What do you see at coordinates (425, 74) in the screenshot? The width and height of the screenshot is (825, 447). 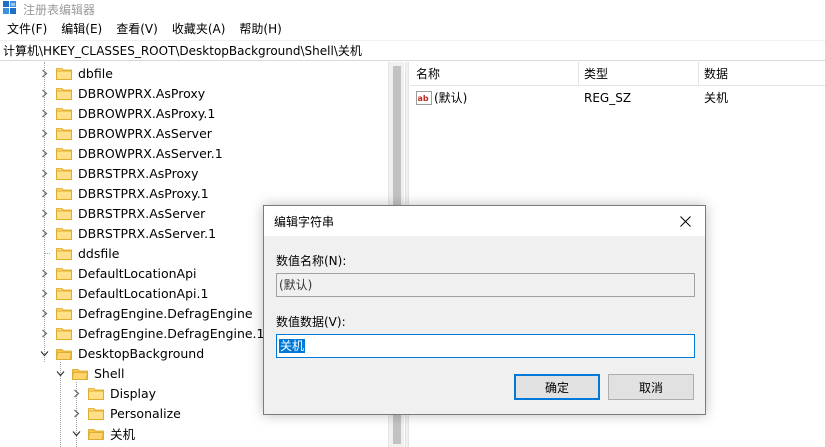 I see `column-header-name: 名称` at bounding box center [425, 74].